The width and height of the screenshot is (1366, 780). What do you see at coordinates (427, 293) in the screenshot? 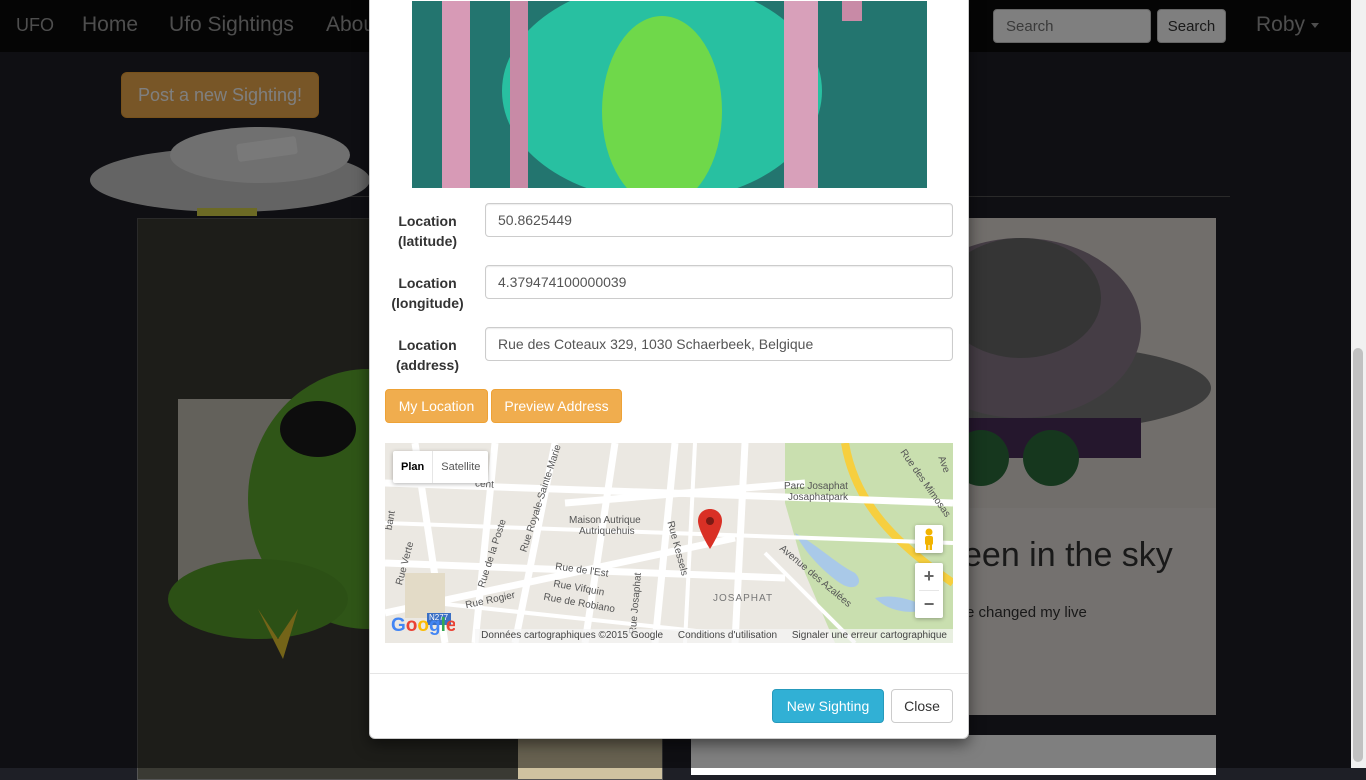
I see `longitude-label: Location (longitude)` at bounding box center [427, 293].